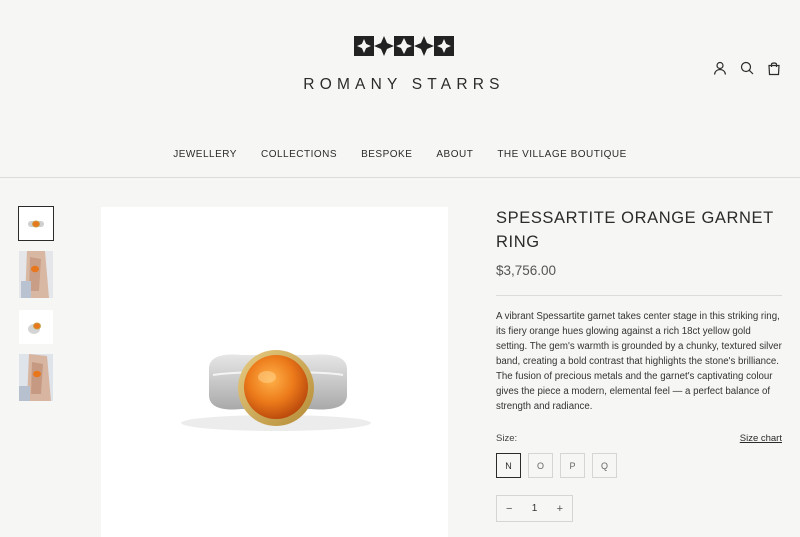  Describe the element at coordinates (386, 154) in the screenshot. I see `nav-item-bespoke: BESPOKE` at that location.